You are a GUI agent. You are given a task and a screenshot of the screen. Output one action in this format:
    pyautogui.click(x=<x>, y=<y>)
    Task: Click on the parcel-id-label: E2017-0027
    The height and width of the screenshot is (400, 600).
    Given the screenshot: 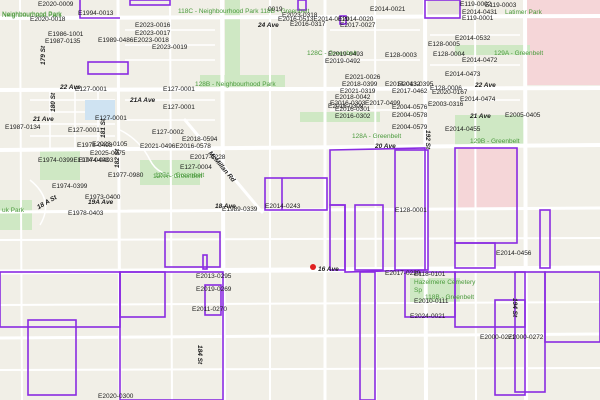 What is the action you would take?
    pyautogui.click(x=358, y=25)
    